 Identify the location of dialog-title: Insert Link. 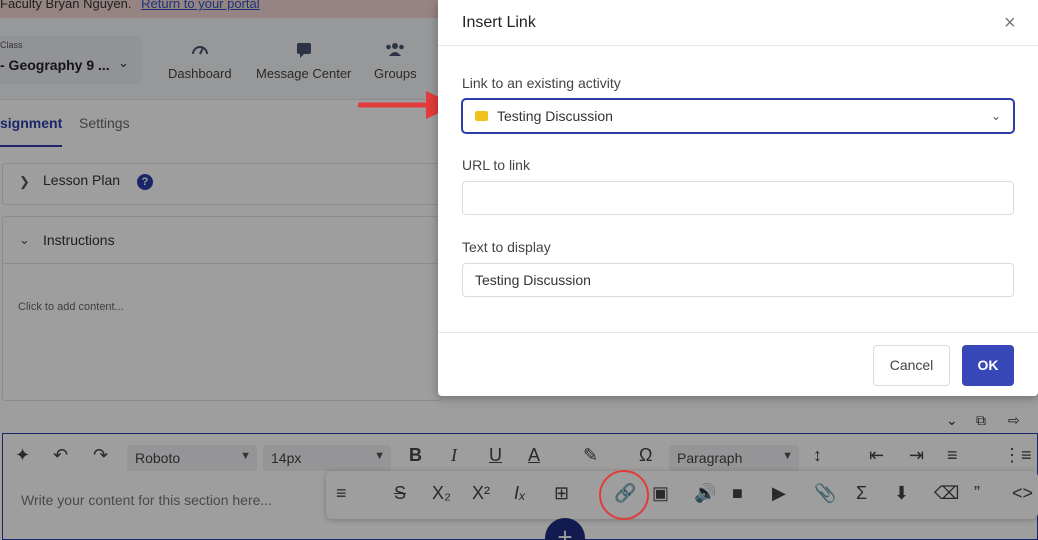
(499, 22).